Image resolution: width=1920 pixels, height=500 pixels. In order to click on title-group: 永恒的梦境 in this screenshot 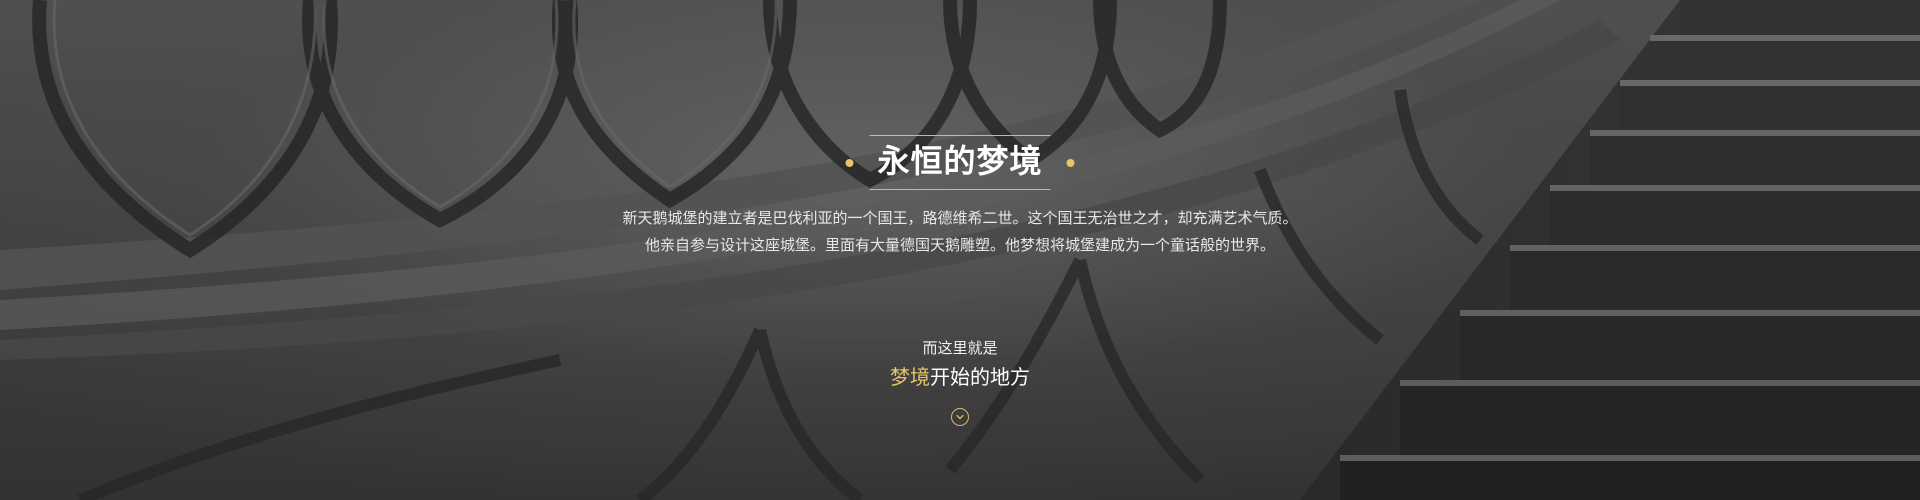, I will do `click(960, 163)`.